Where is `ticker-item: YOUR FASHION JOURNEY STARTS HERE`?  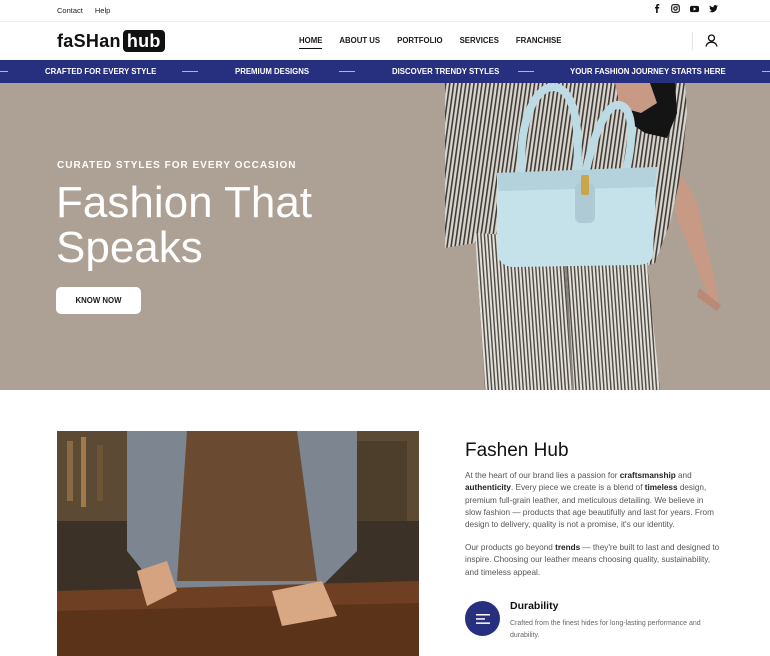
ticker-item: YOUR FASHION JOURNEY STARTS HERE is located at coordinates (648, 71).